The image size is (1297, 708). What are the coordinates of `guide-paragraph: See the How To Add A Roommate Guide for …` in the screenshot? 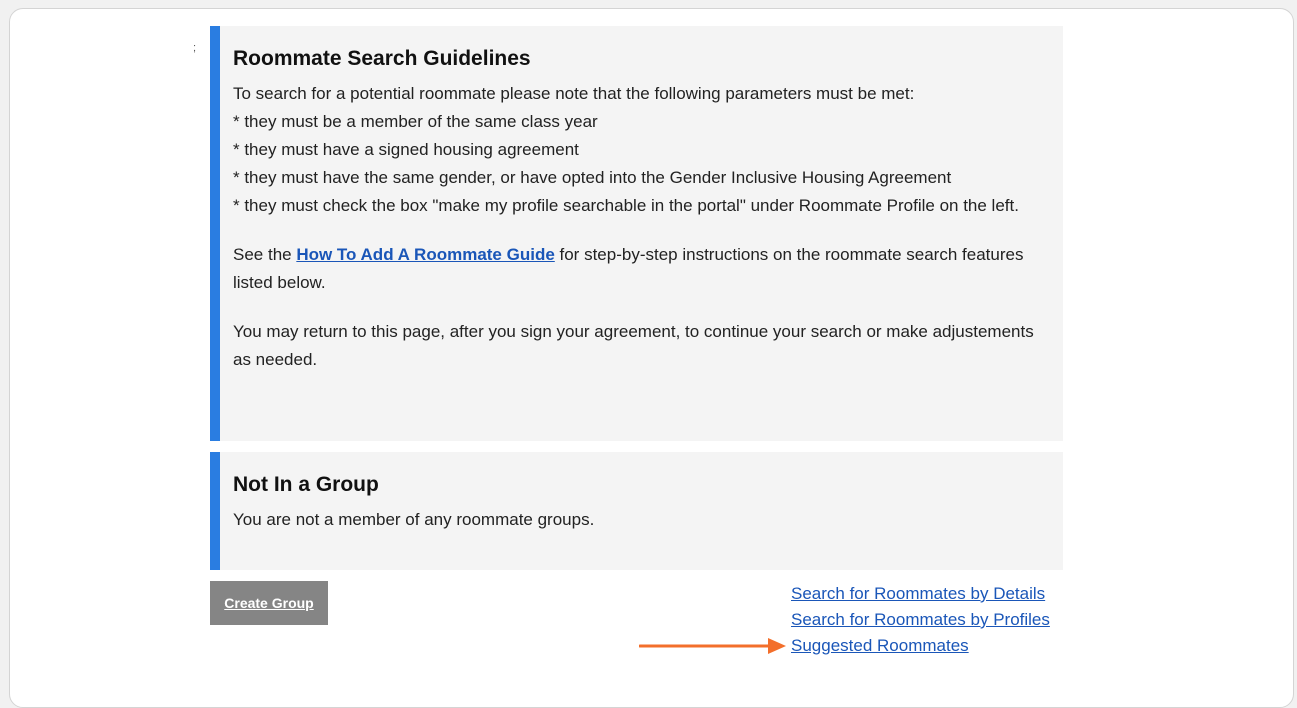 It's located at (643, 269).